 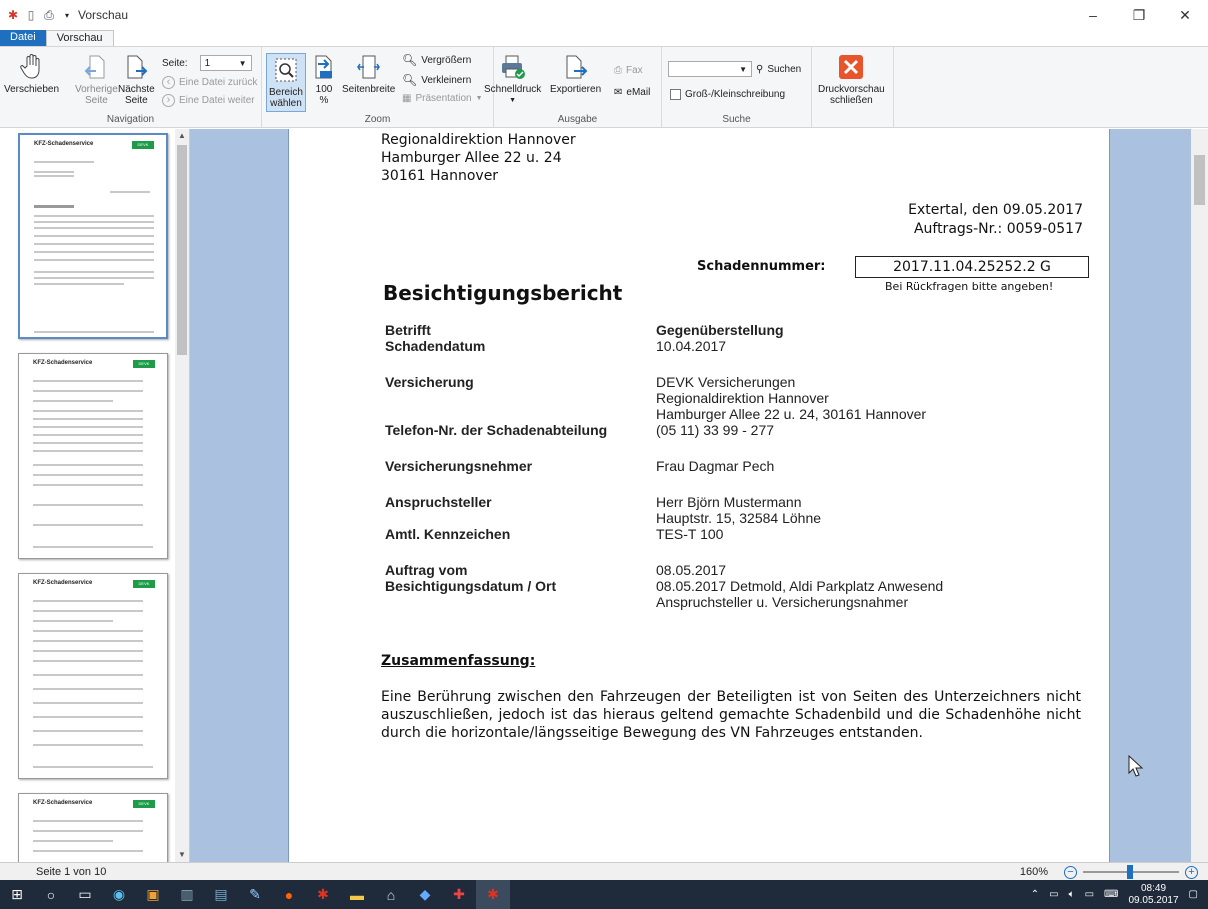 What do you see at coordinates (286, 82) in the screenshot?
I see `bereich-waehlen-button: Bereich wählen` at bounding box center [286, 82].